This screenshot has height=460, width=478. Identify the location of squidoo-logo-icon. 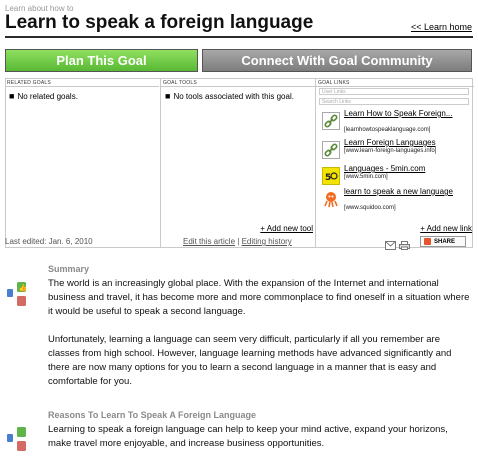
(331, 199).